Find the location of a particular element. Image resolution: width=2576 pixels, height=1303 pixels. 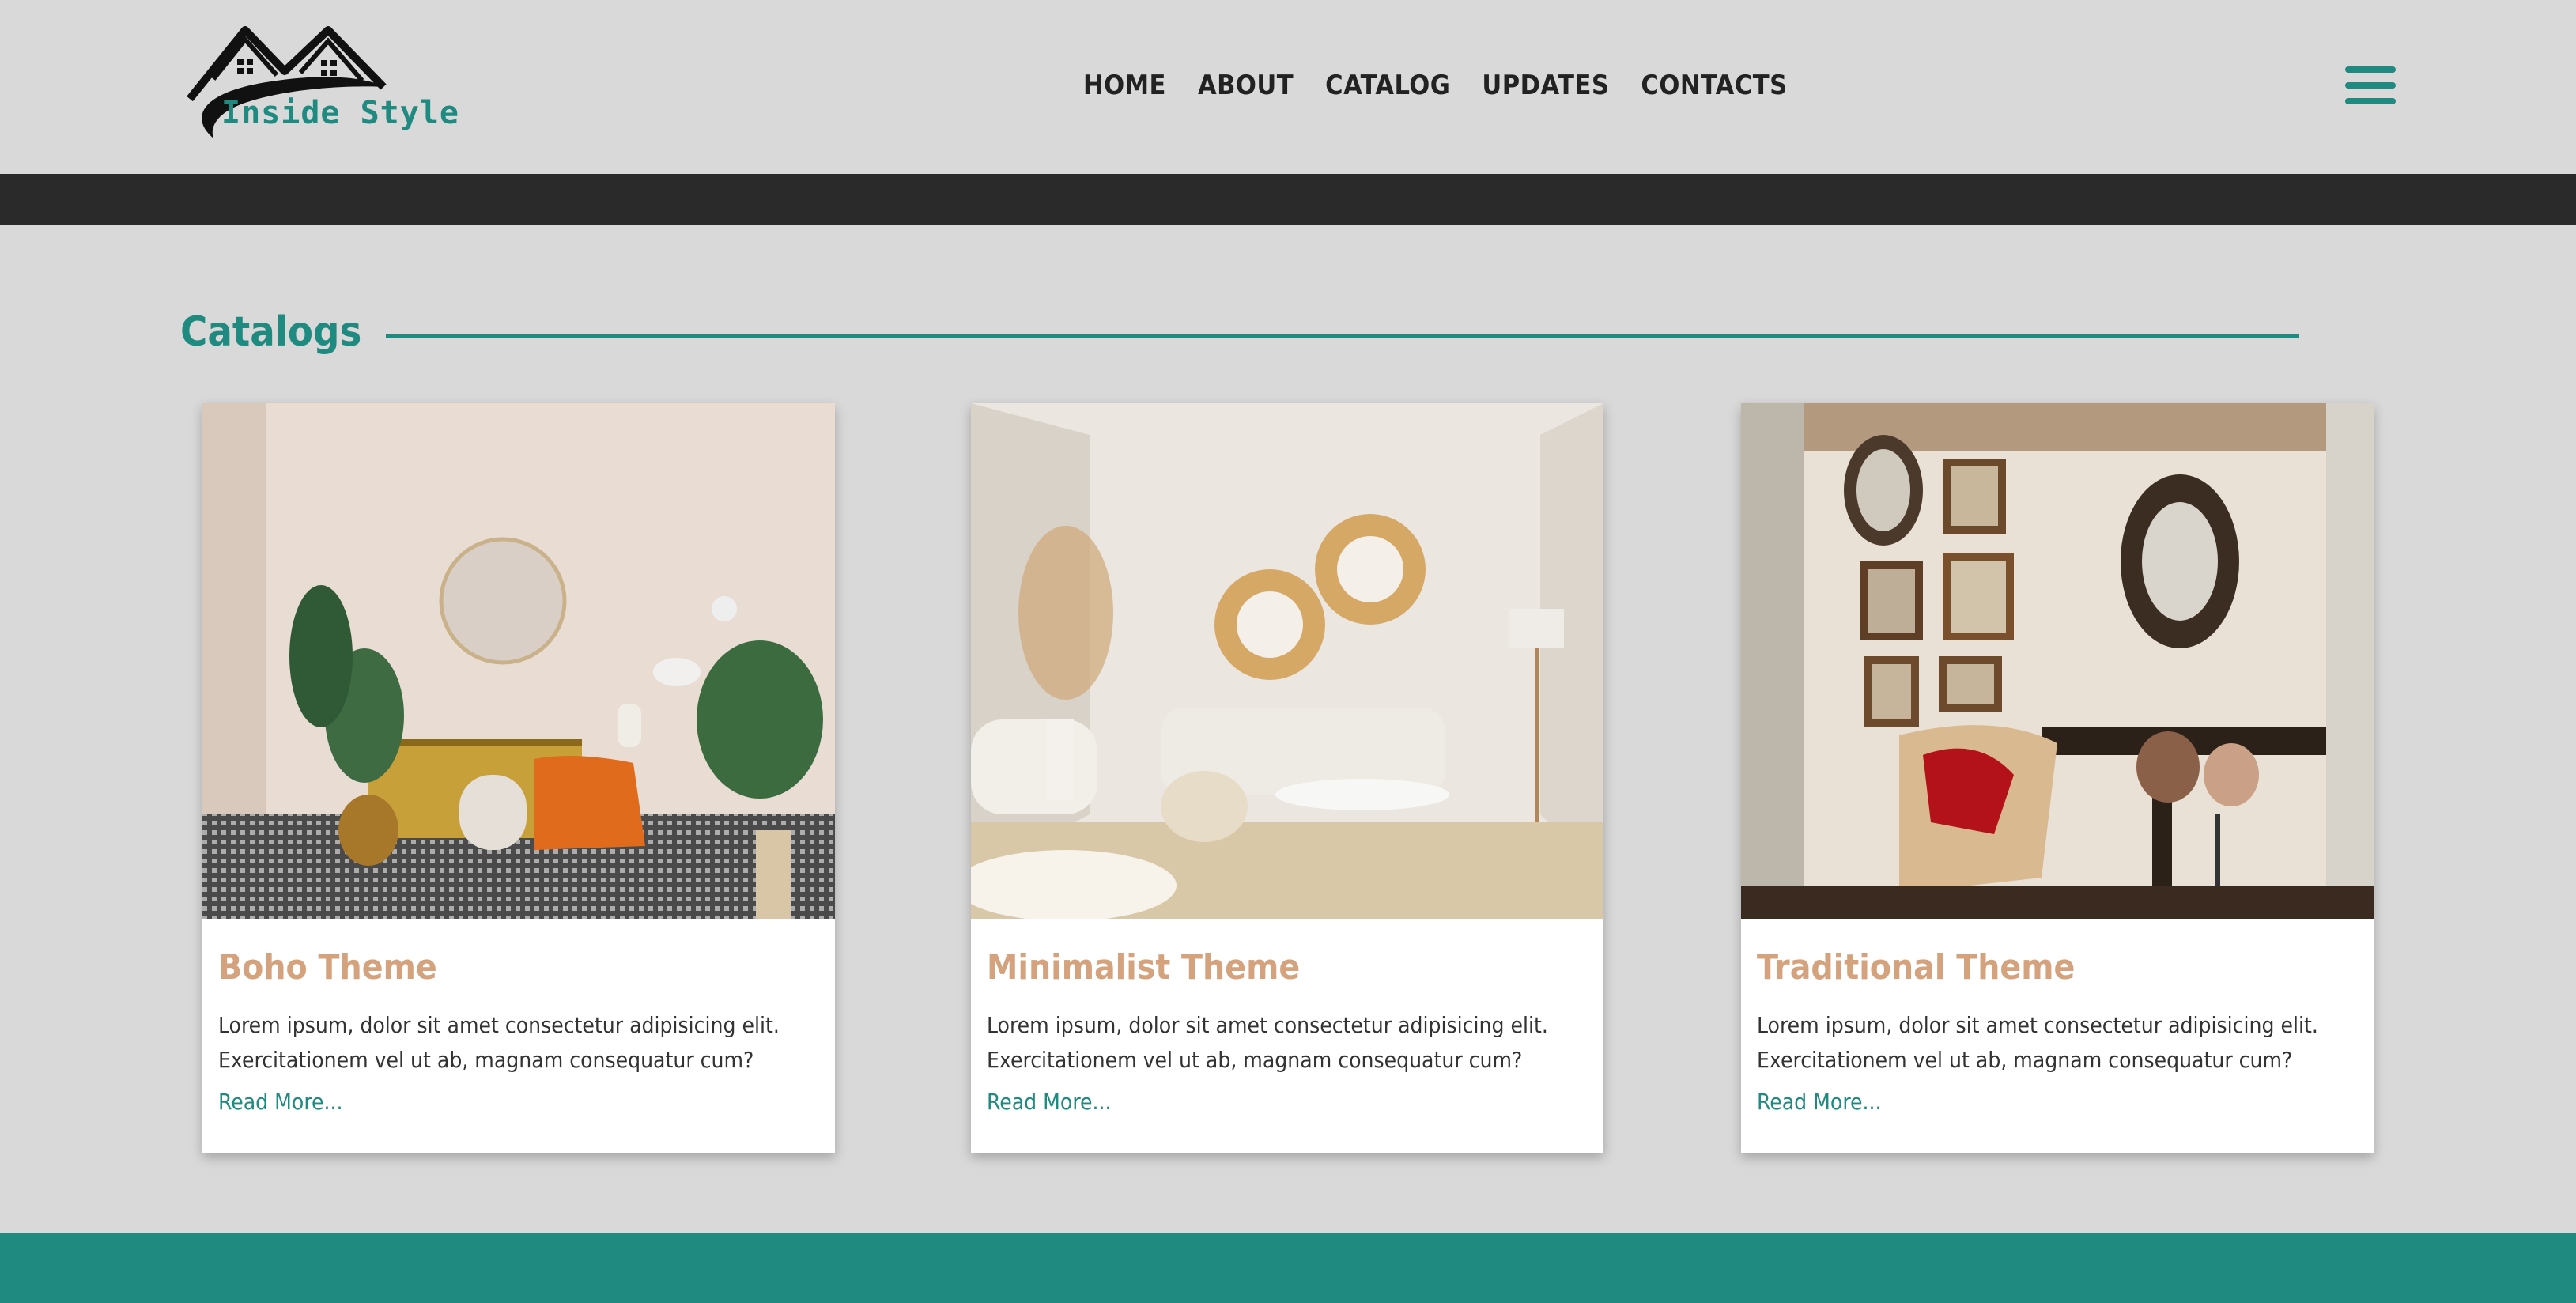

site-footer is located at coordinates (1288, 1268).